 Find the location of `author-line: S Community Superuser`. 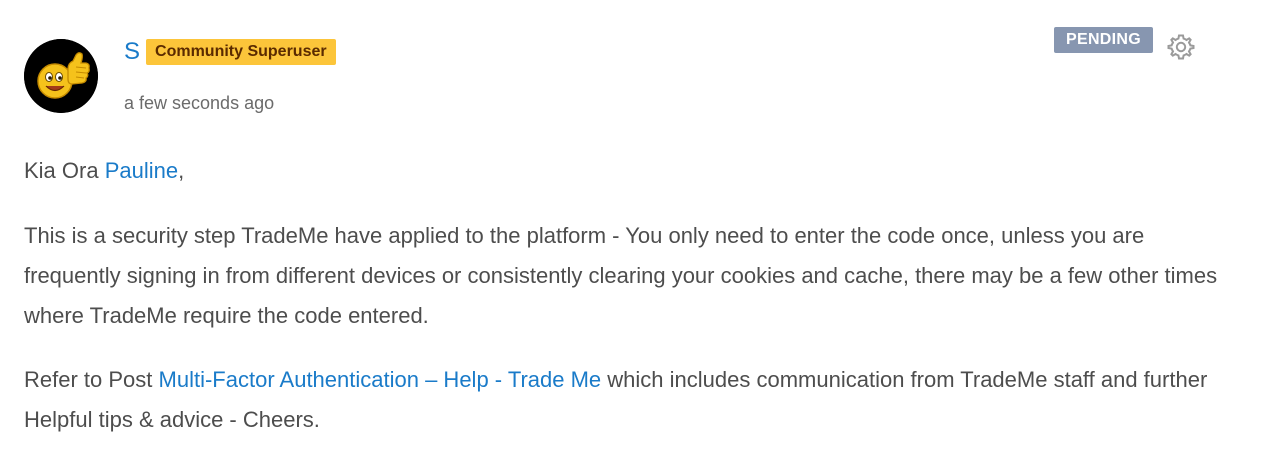

author-line: S Community Superuser is located at coordinates (230, 52).